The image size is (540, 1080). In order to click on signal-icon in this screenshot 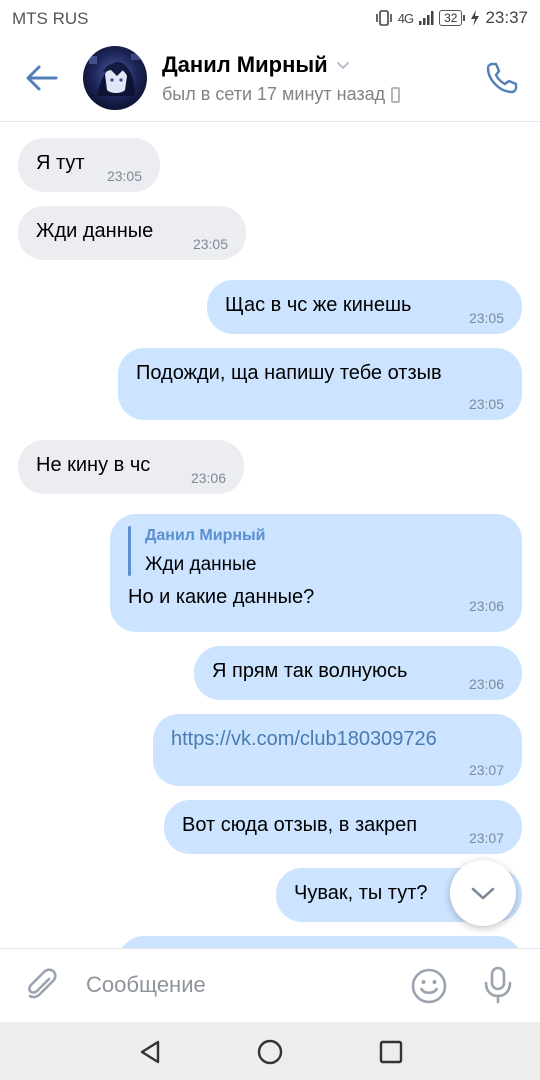, I will do `click(426, 18)`.